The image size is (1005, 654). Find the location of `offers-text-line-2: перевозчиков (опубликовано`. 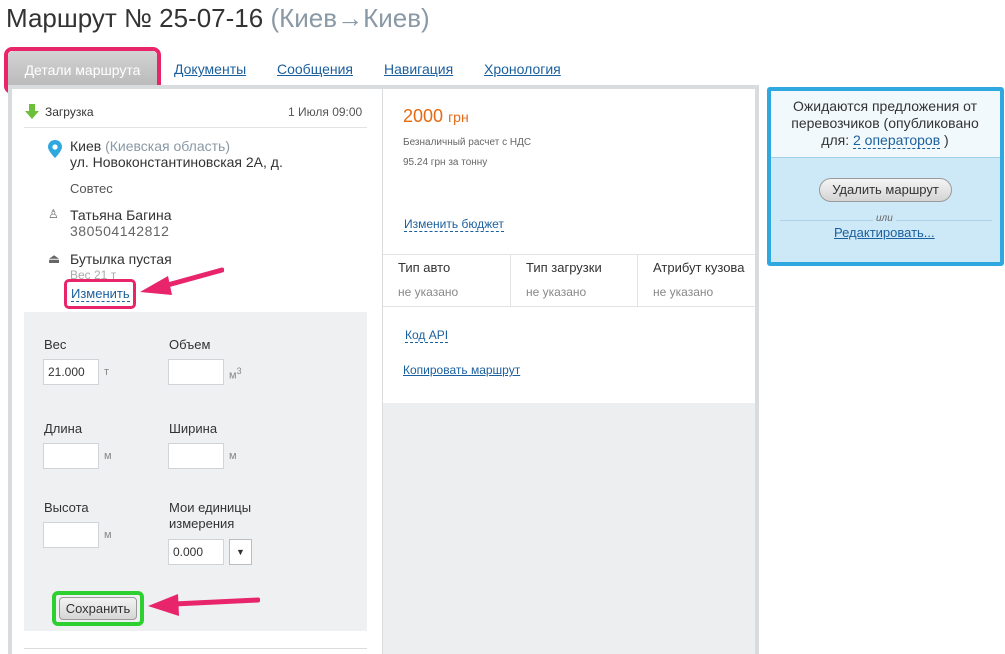

offers-text-line-2: перевозчиков (опубликовано is located at coordinates (885, 123).